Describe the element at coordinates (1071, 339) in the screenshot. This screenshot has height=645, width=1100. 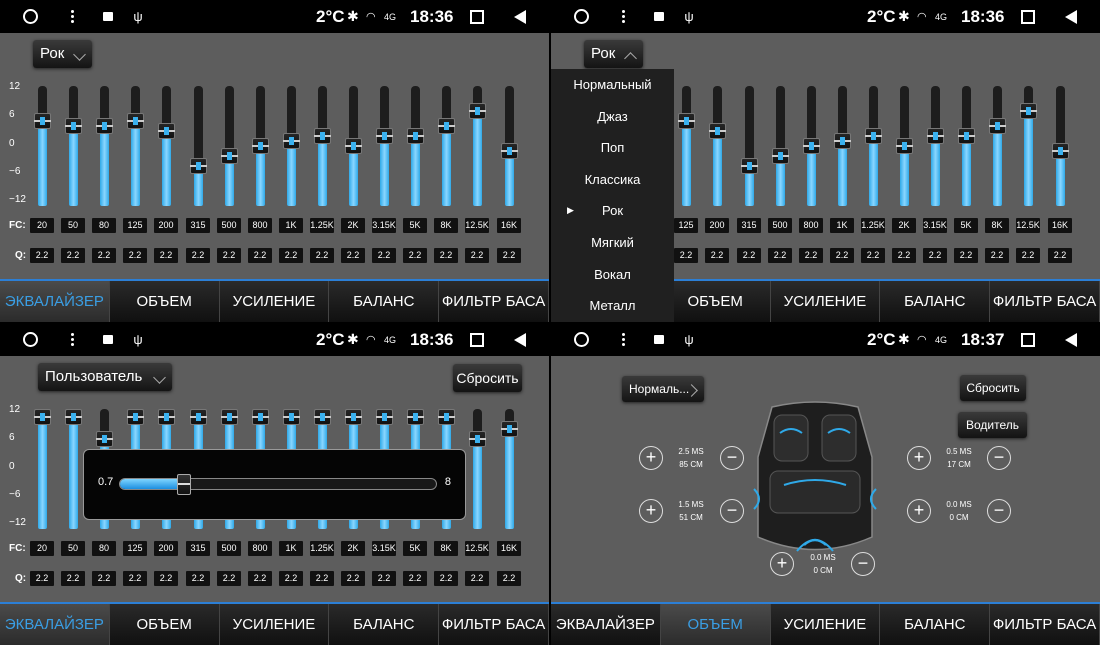
I see `back-triangle-icon` at that location.